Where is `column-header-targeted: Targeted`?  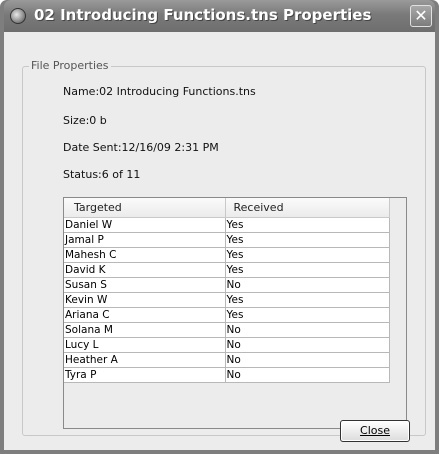 column-header-targeted: Targeted is located at coordinates (145, 208).